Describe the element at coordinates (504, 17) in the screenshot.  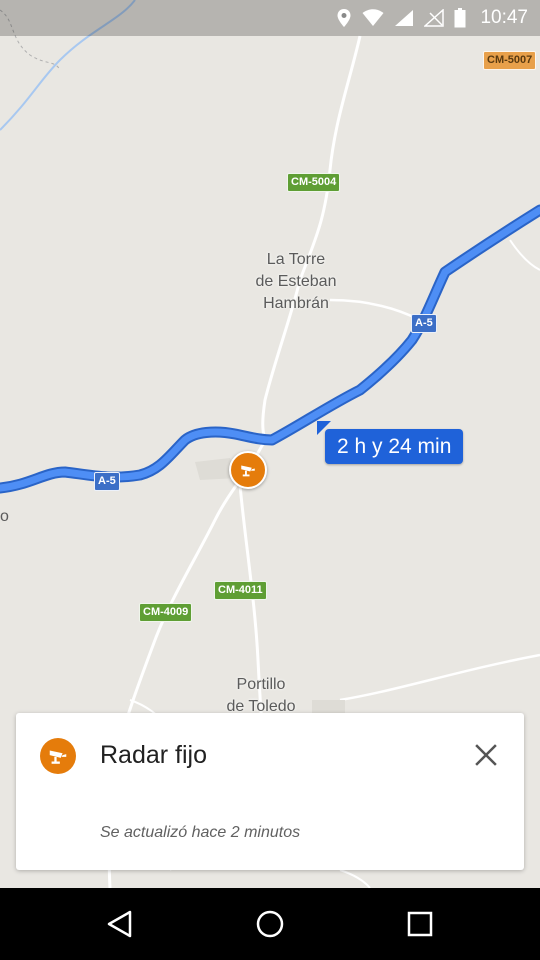
I see `status-clock: 10:47` at that location.